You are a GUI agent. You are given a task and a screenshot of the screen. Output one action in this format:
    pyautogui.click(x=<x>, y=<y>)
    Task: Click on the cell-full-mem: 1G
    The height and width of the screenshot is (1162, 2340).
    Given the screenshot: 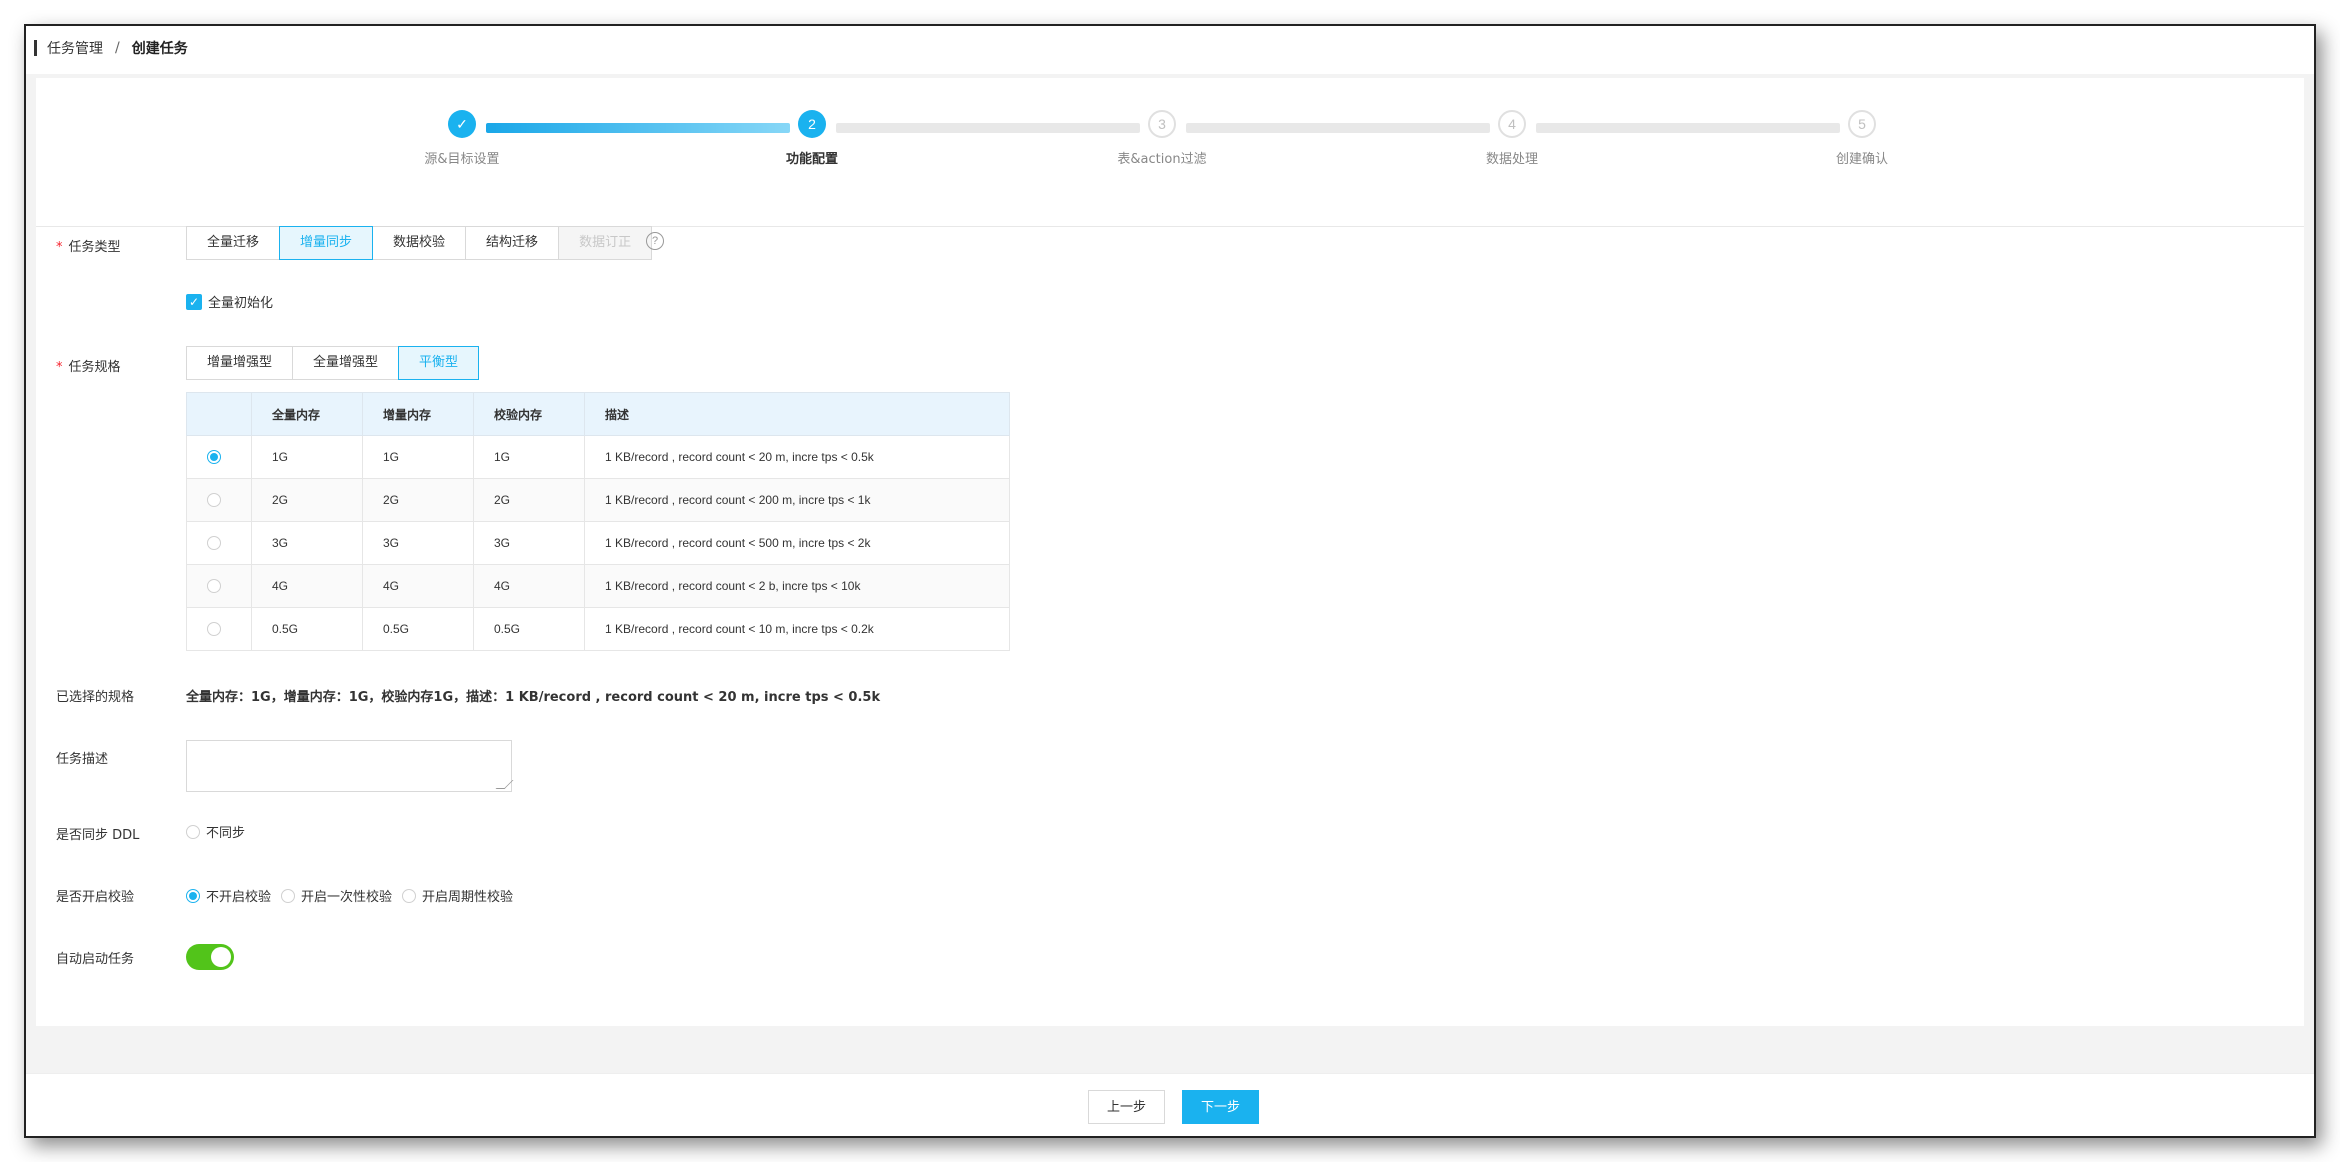 What is the action you would take?
    pyautogui.click(x=307, y=457)
    